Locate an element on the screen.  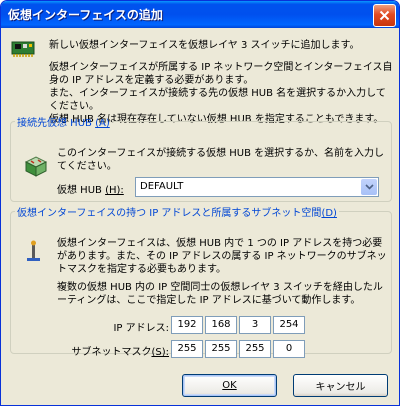
dropdown-arrow-button is located at coordinates (369, 187).